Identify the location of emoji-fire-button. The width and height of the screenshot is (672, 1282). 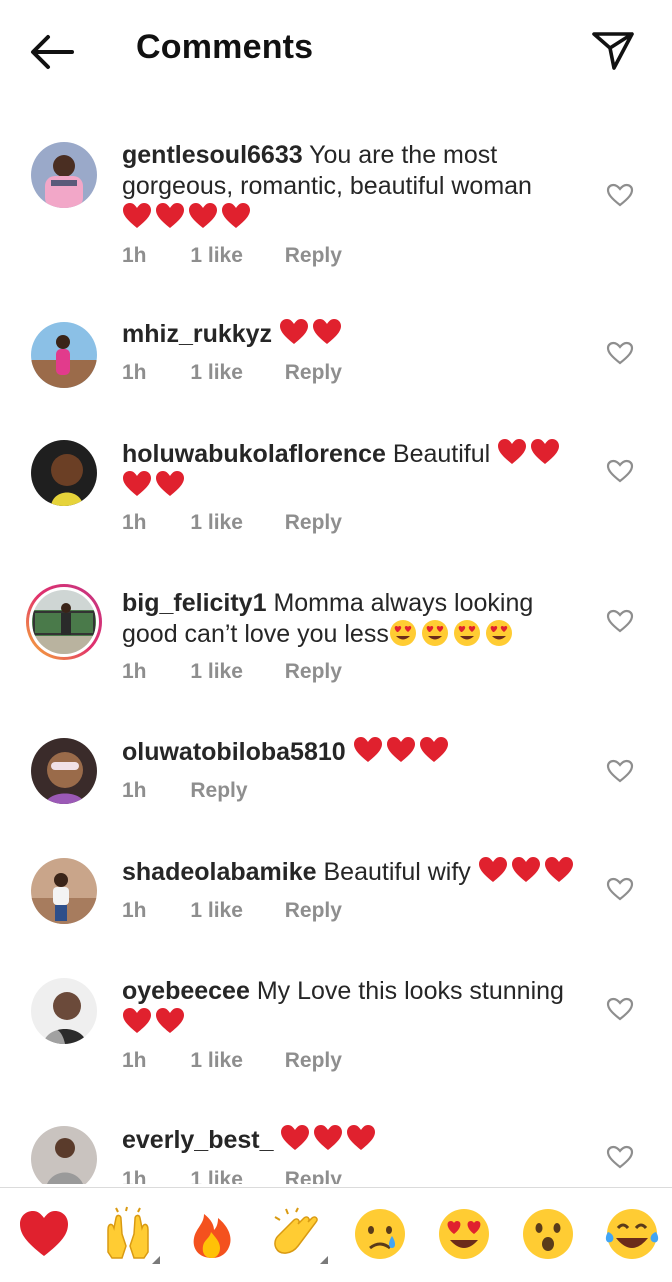
(212, 1234).